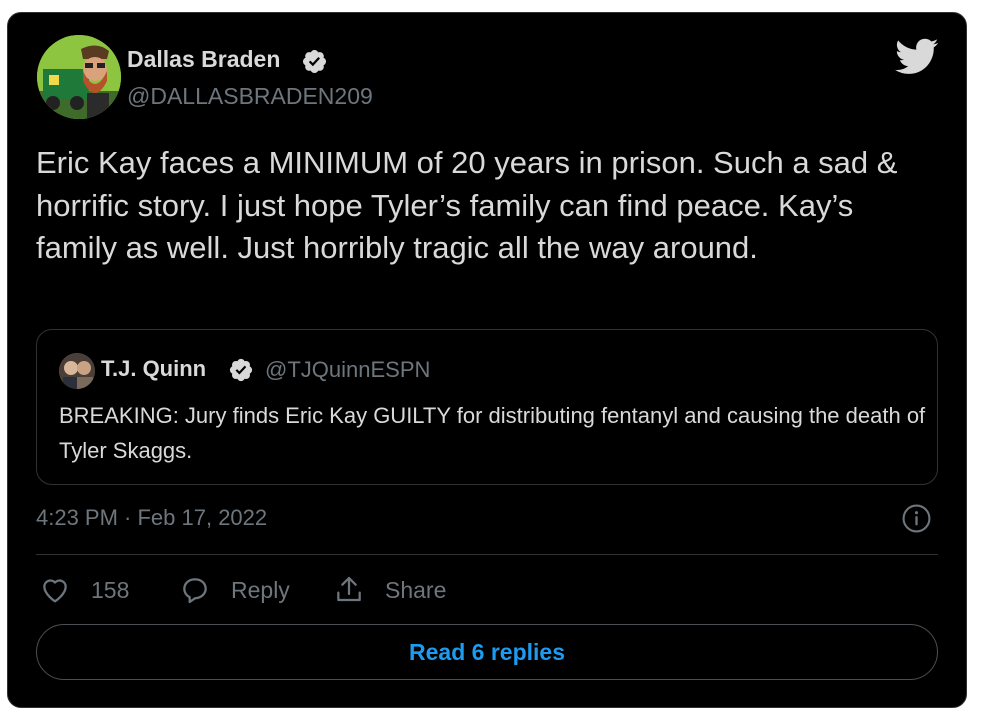 This screenshot has height=721, width=981. I want to click on speech-bubble-icon, so click(195, 591).